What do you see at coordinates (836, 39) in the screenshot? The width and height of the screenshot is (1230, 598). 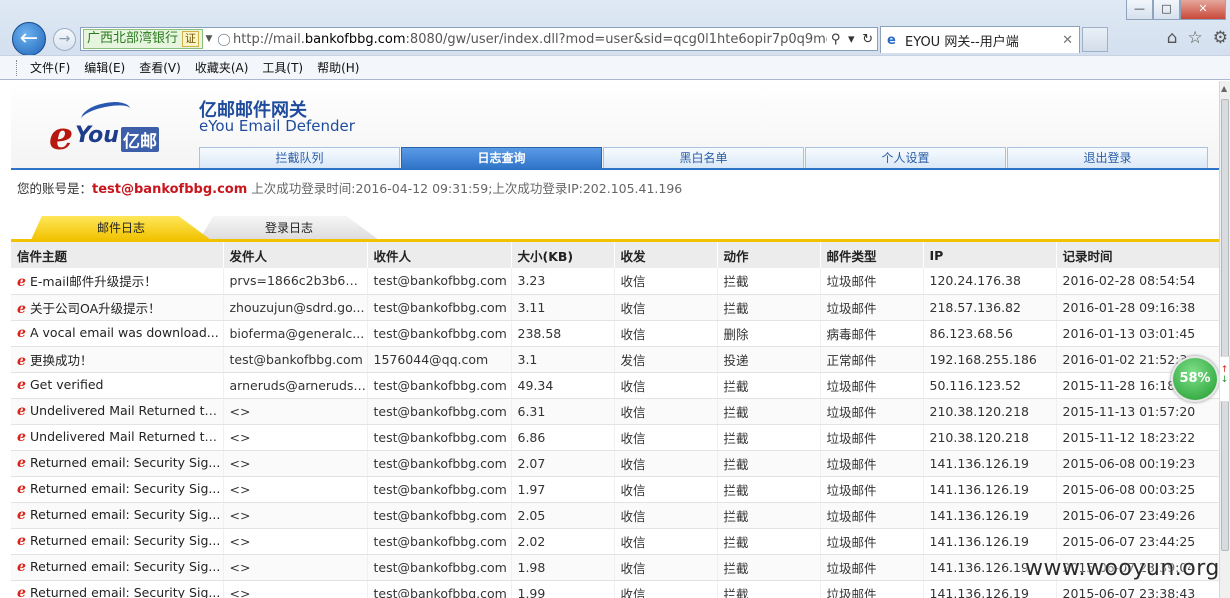 I see `search-icon: ⚲` at bounding box center [836, 39].